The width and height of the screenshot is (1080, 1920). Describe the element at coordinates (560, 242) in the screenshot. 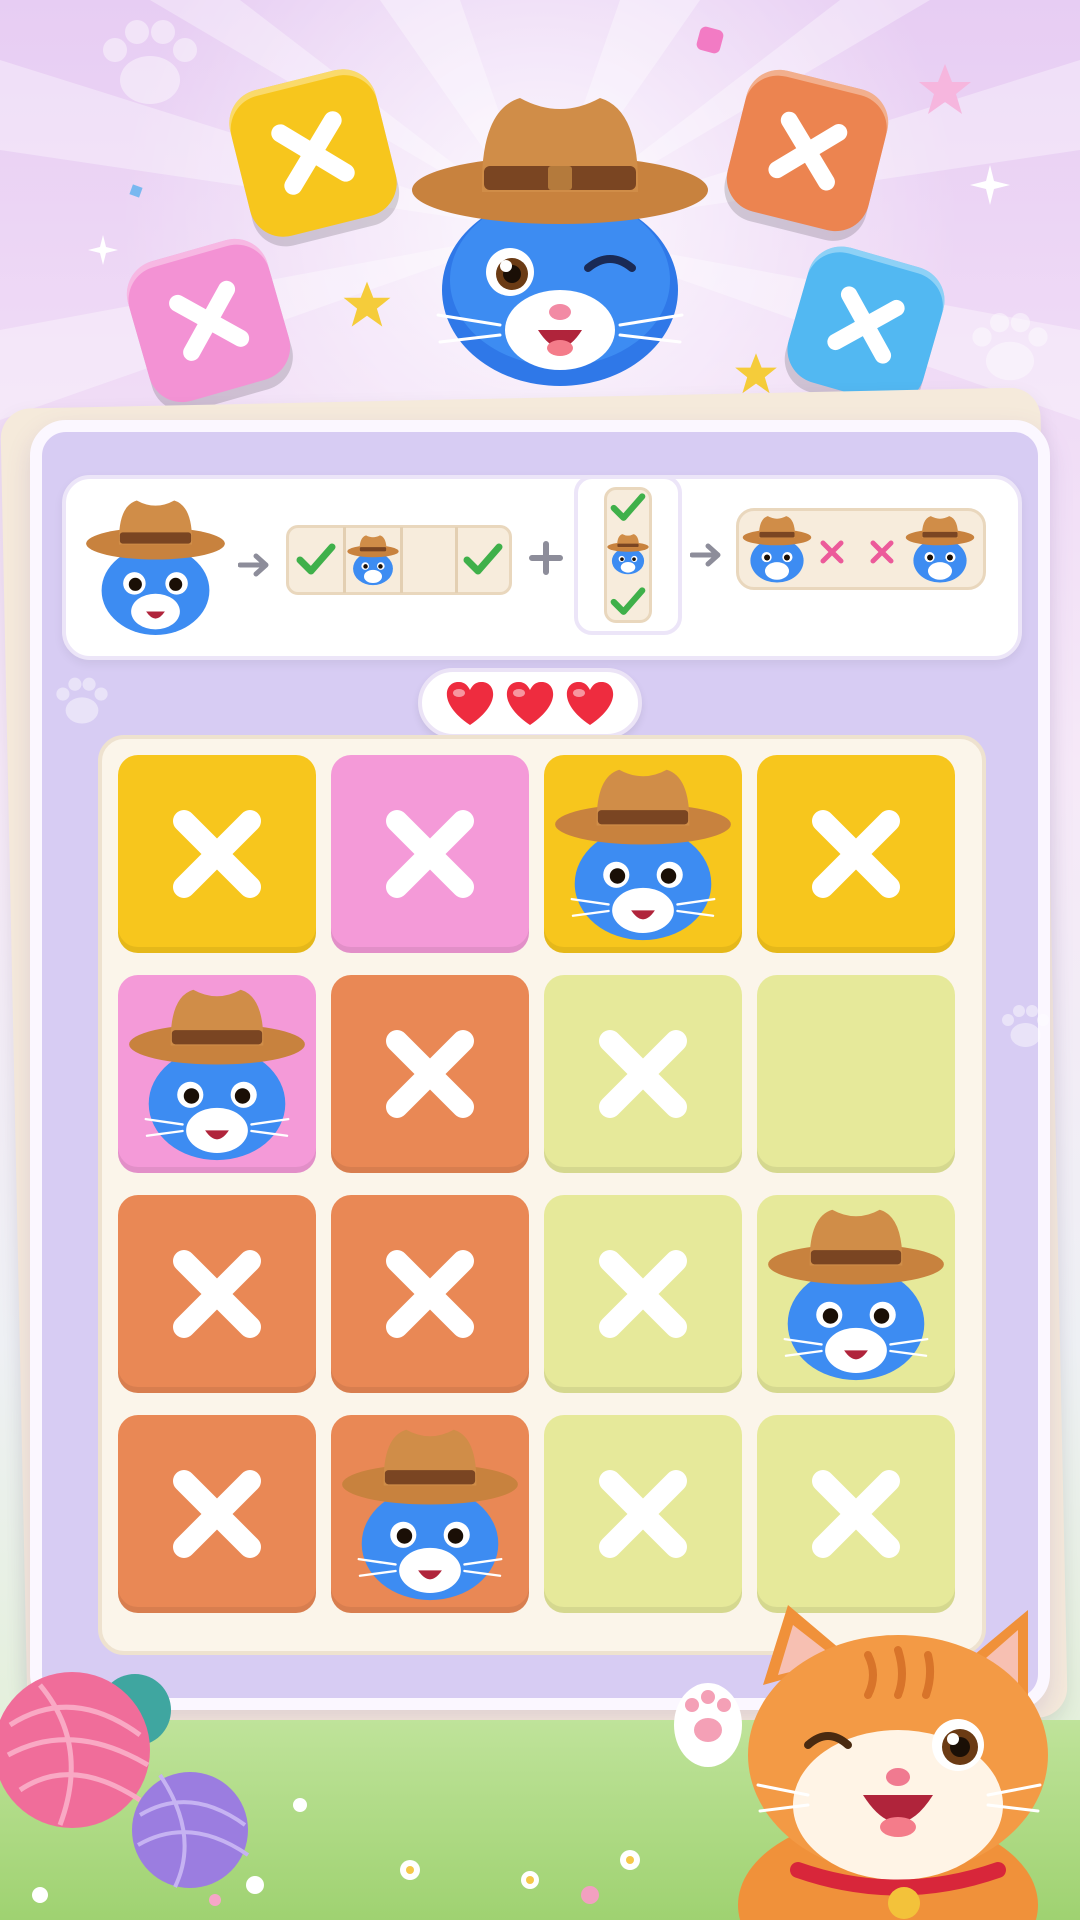

I see `cowboy-cat-mascot` at that location.